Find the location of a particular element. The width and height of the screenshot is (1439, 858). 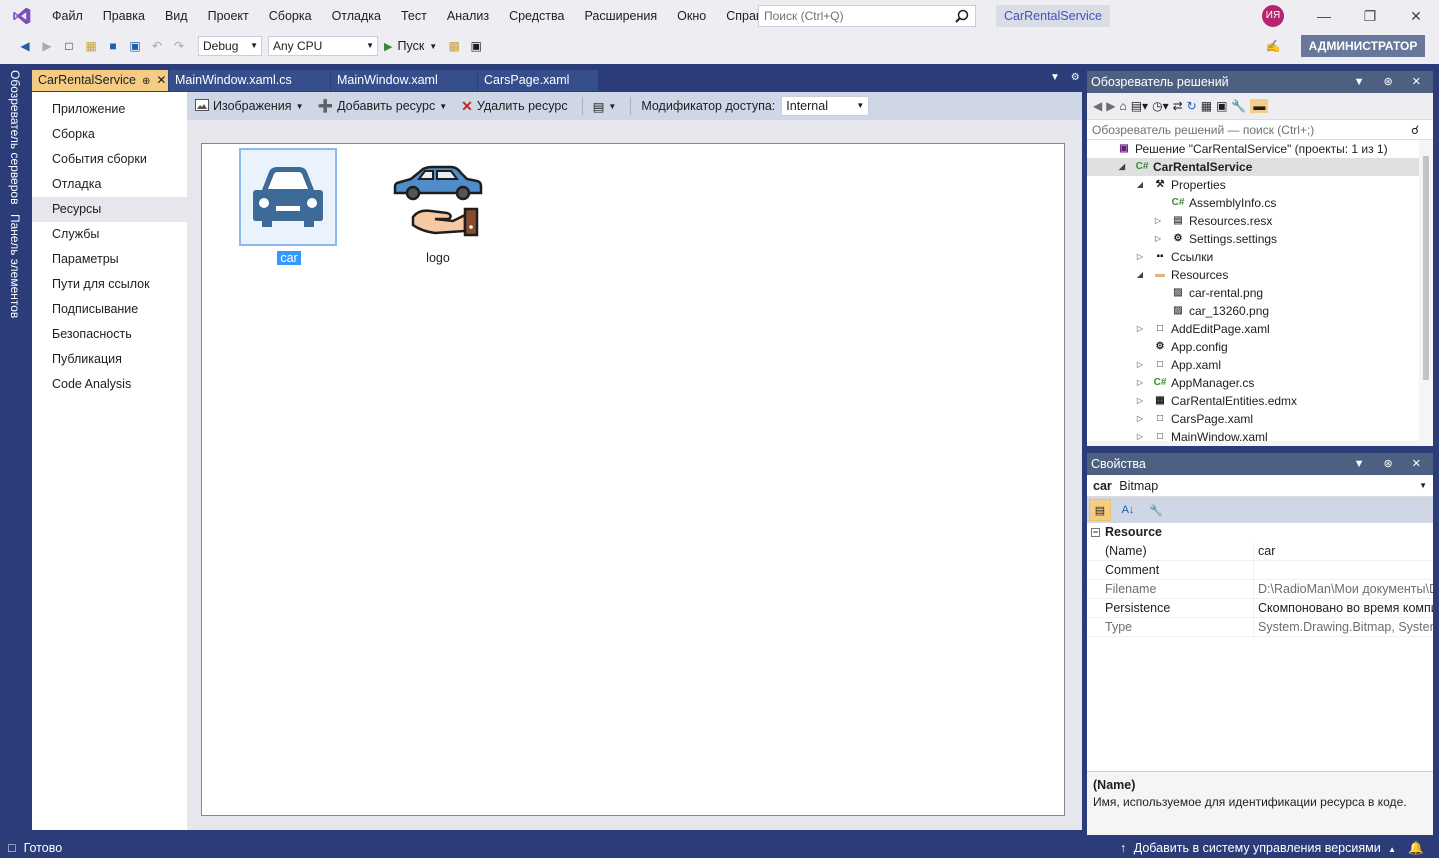

property-value: System.Drawing.Bitmap, System. is located at coordinates (1343, 627).